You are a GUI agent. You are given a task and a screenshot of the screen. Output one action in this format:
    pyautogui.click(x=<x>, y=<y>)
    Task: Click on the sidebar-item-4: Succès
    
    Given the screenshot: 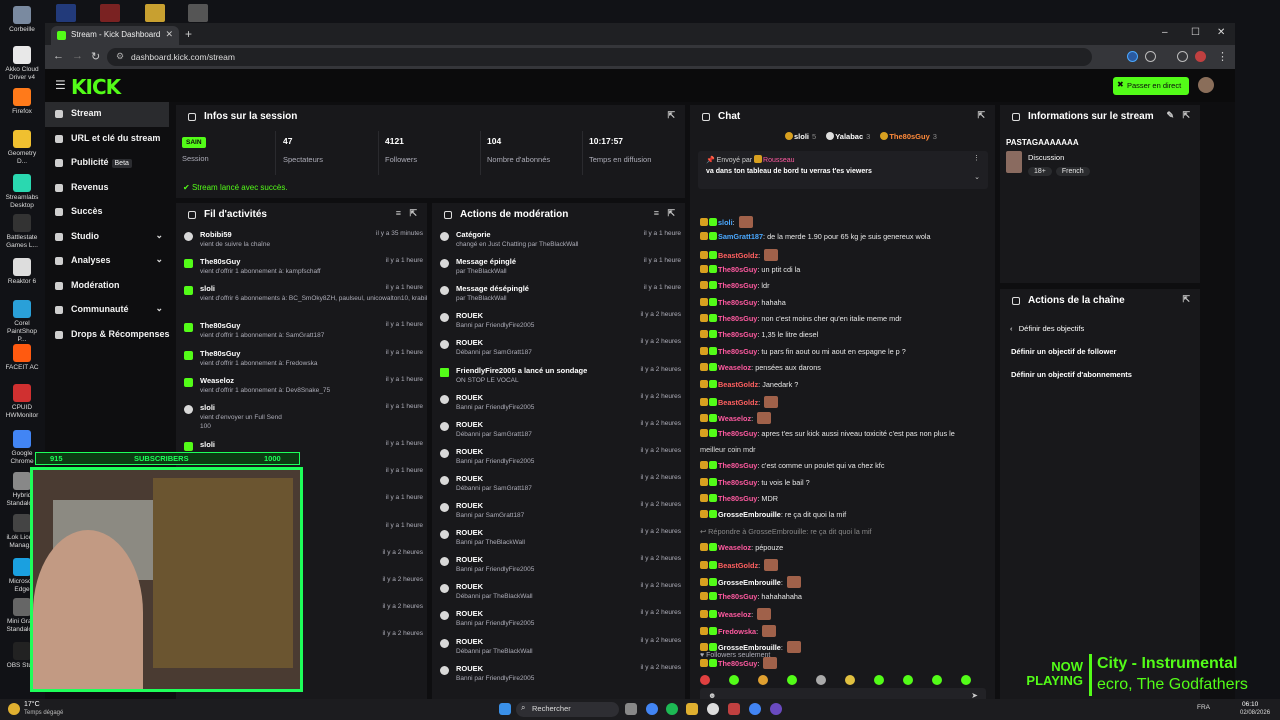 What is the action you would take?
    pyautogui.click(x=109, y=212)
    